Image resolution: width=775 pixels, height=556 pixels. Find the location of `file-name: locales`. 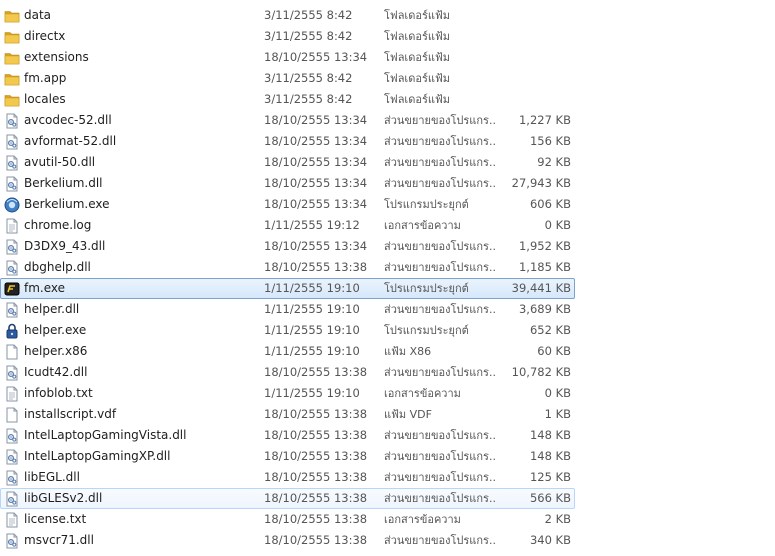

file-name: locales is located at coordinates (45, 99).